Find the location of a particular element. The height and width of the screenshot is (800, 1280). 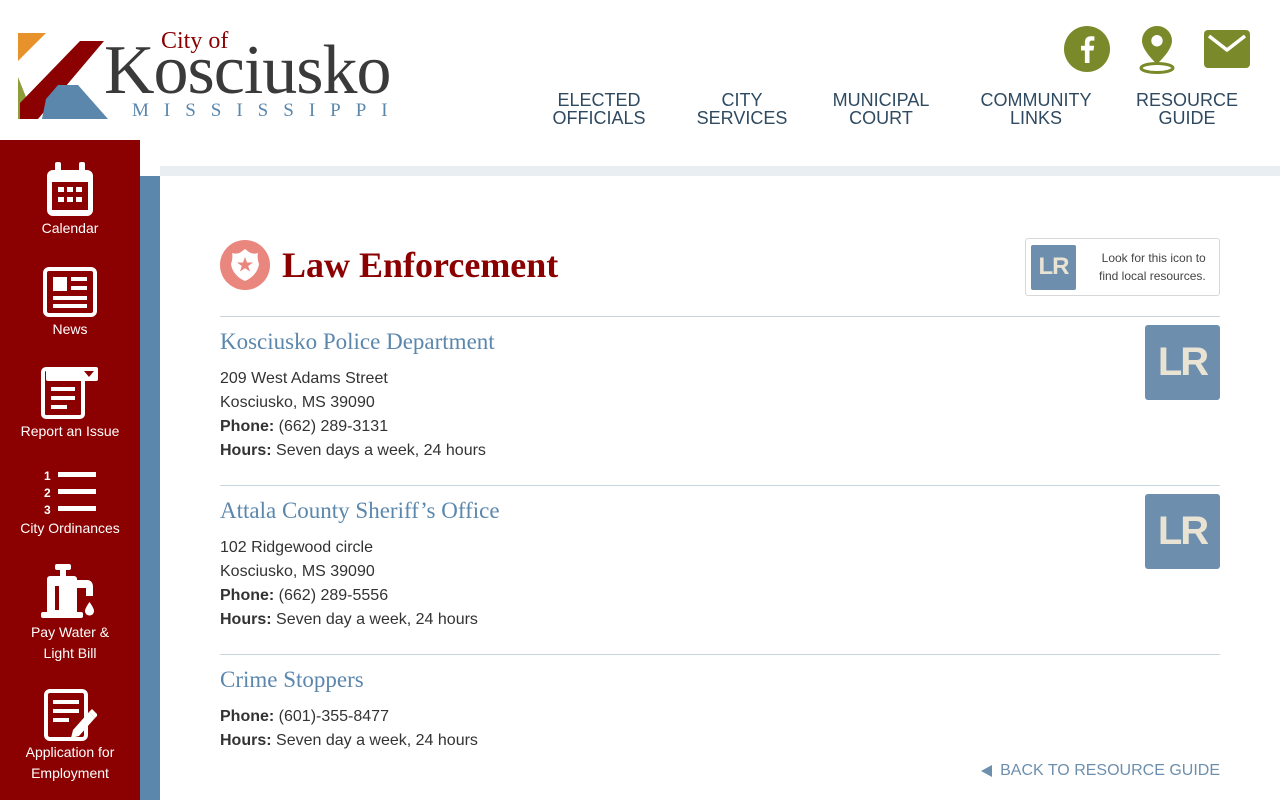

numbered-list-icon: 1 2 3 is located at coordinates (70, 493).